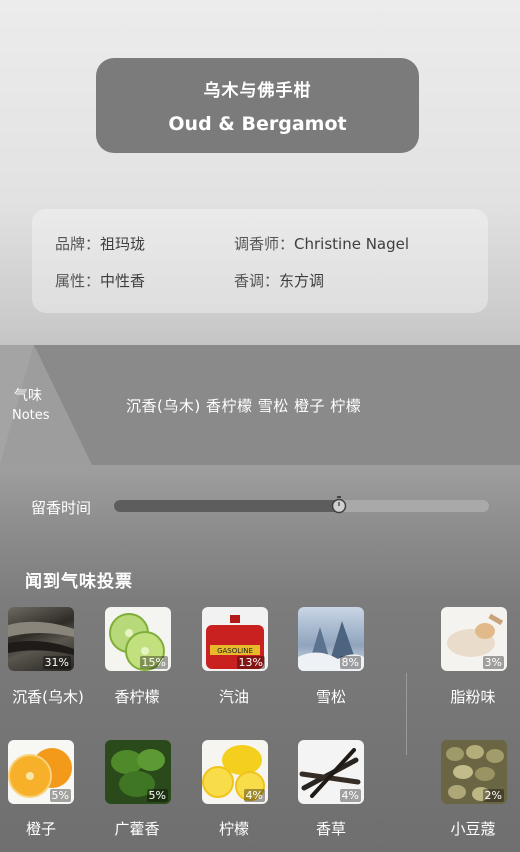 The image size is (520, 852). I want to click on vote-tile-agarwood: 31%, so click(41, 639).